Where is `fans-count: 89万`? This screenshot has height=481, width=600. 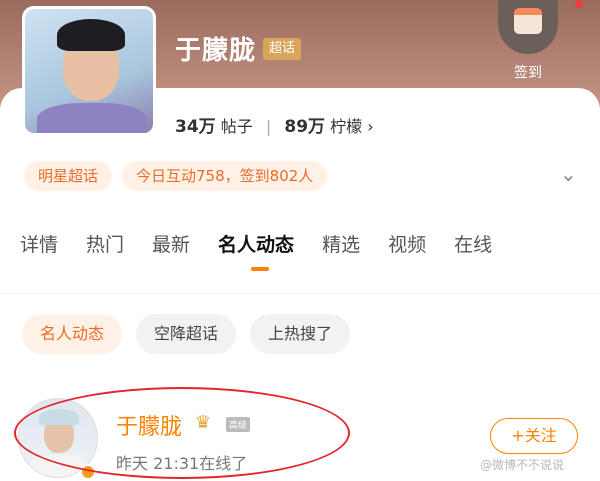
fans-count: 89万 is located at coordinates (305, 127).